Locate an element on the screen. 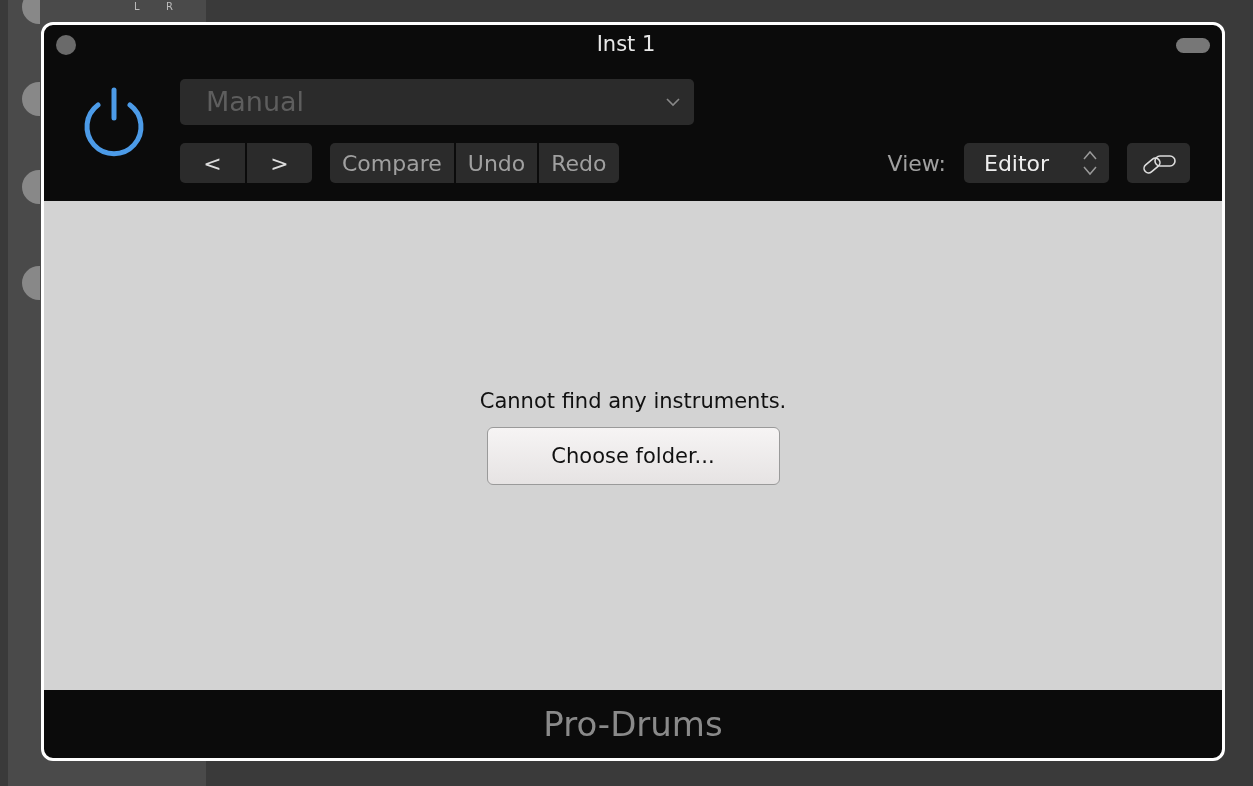 The width and height of the screenshot is (1253, 786). view-dropdown: Editor is located at coordinates (1036, 163).